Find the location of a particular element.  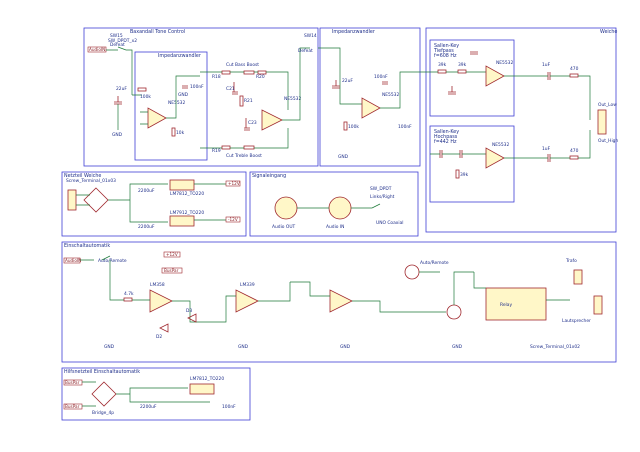

gnd-auto-1: GND is located at coordinates (109, 347).